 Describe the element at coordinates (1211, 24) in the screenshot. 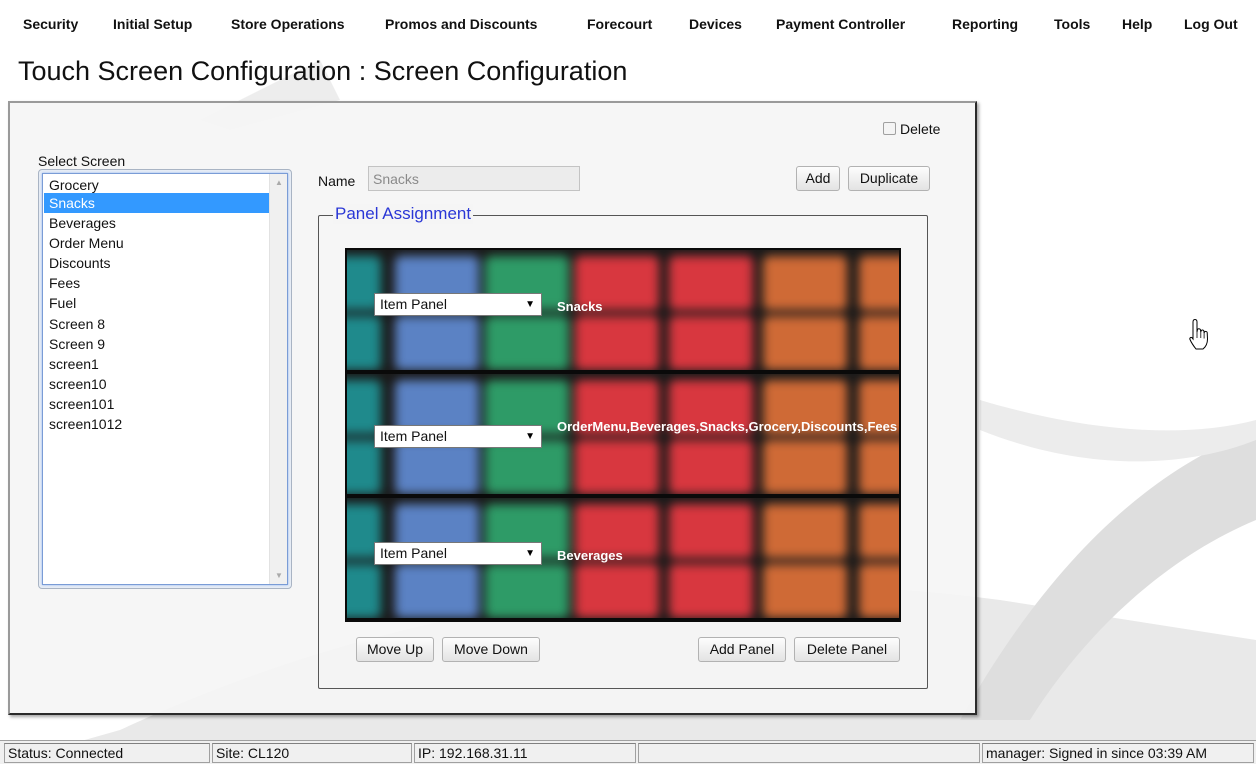

I see `menu-item-log-out: Log Out` at that location.